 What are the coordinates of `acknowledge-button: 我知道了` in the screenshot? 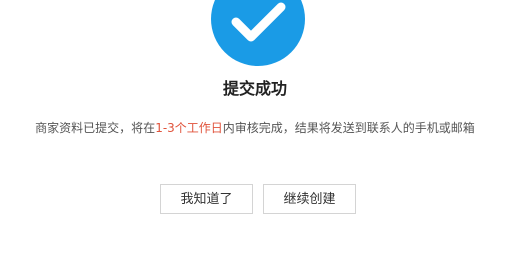 It's located at (206, 199).